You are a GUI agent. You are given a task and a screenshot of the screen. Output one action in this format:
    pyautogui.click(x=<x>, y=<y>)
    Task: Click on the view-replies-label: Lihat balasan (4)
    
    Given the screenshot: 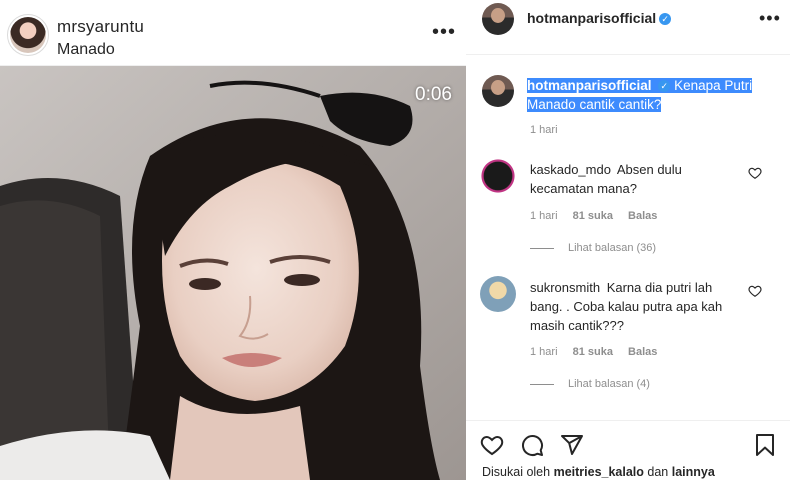 What is the action you would take?
    pyautogui.click(x=609, y=384)
    